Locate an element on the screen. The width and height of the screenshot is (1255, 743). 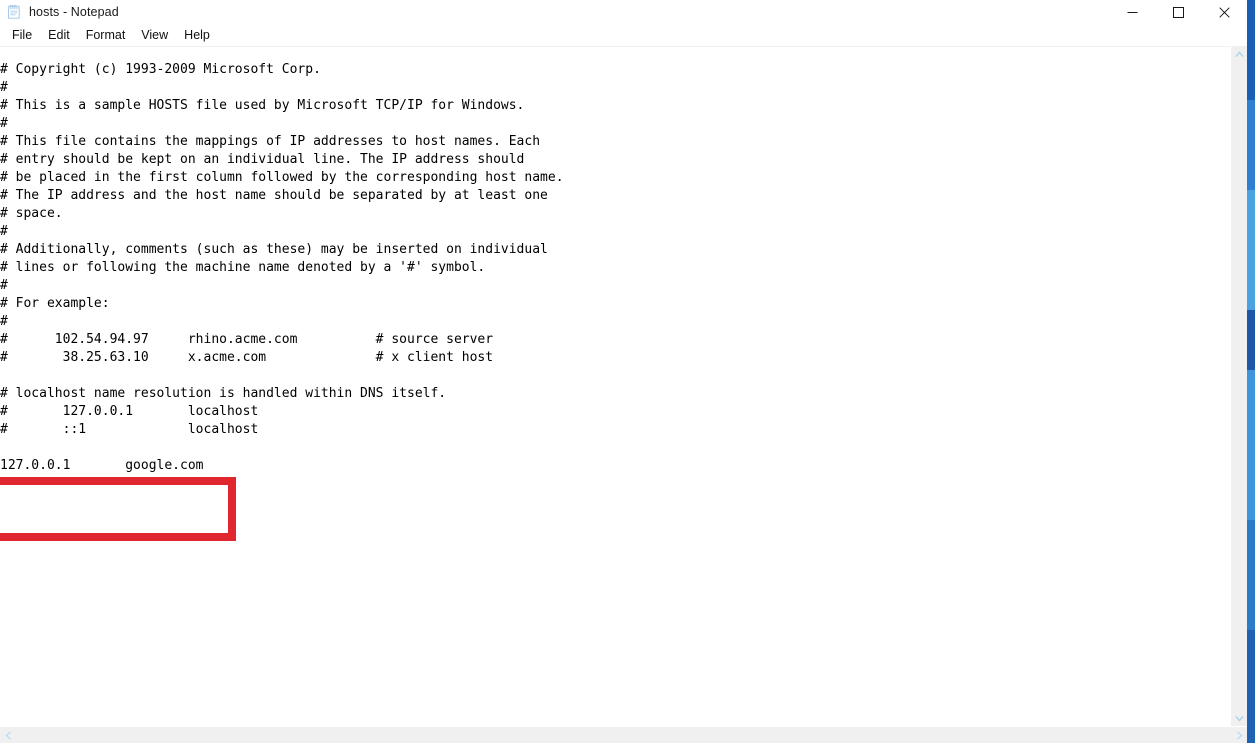
scroll-down-button is located at coordinates (1239, 718).